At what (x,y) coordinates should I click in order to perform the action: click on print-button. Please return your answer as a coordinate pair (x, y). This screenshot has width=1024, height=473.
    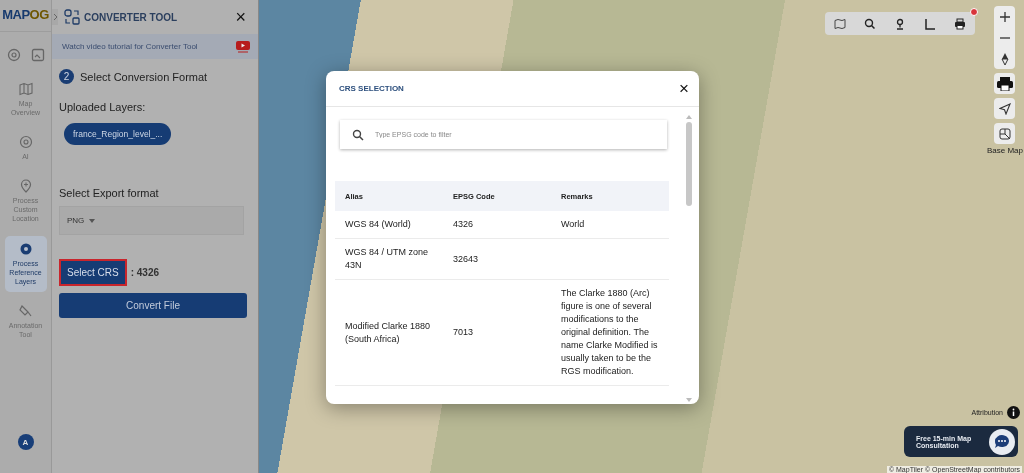
    Looking at the image, I should click on (1005, 83).